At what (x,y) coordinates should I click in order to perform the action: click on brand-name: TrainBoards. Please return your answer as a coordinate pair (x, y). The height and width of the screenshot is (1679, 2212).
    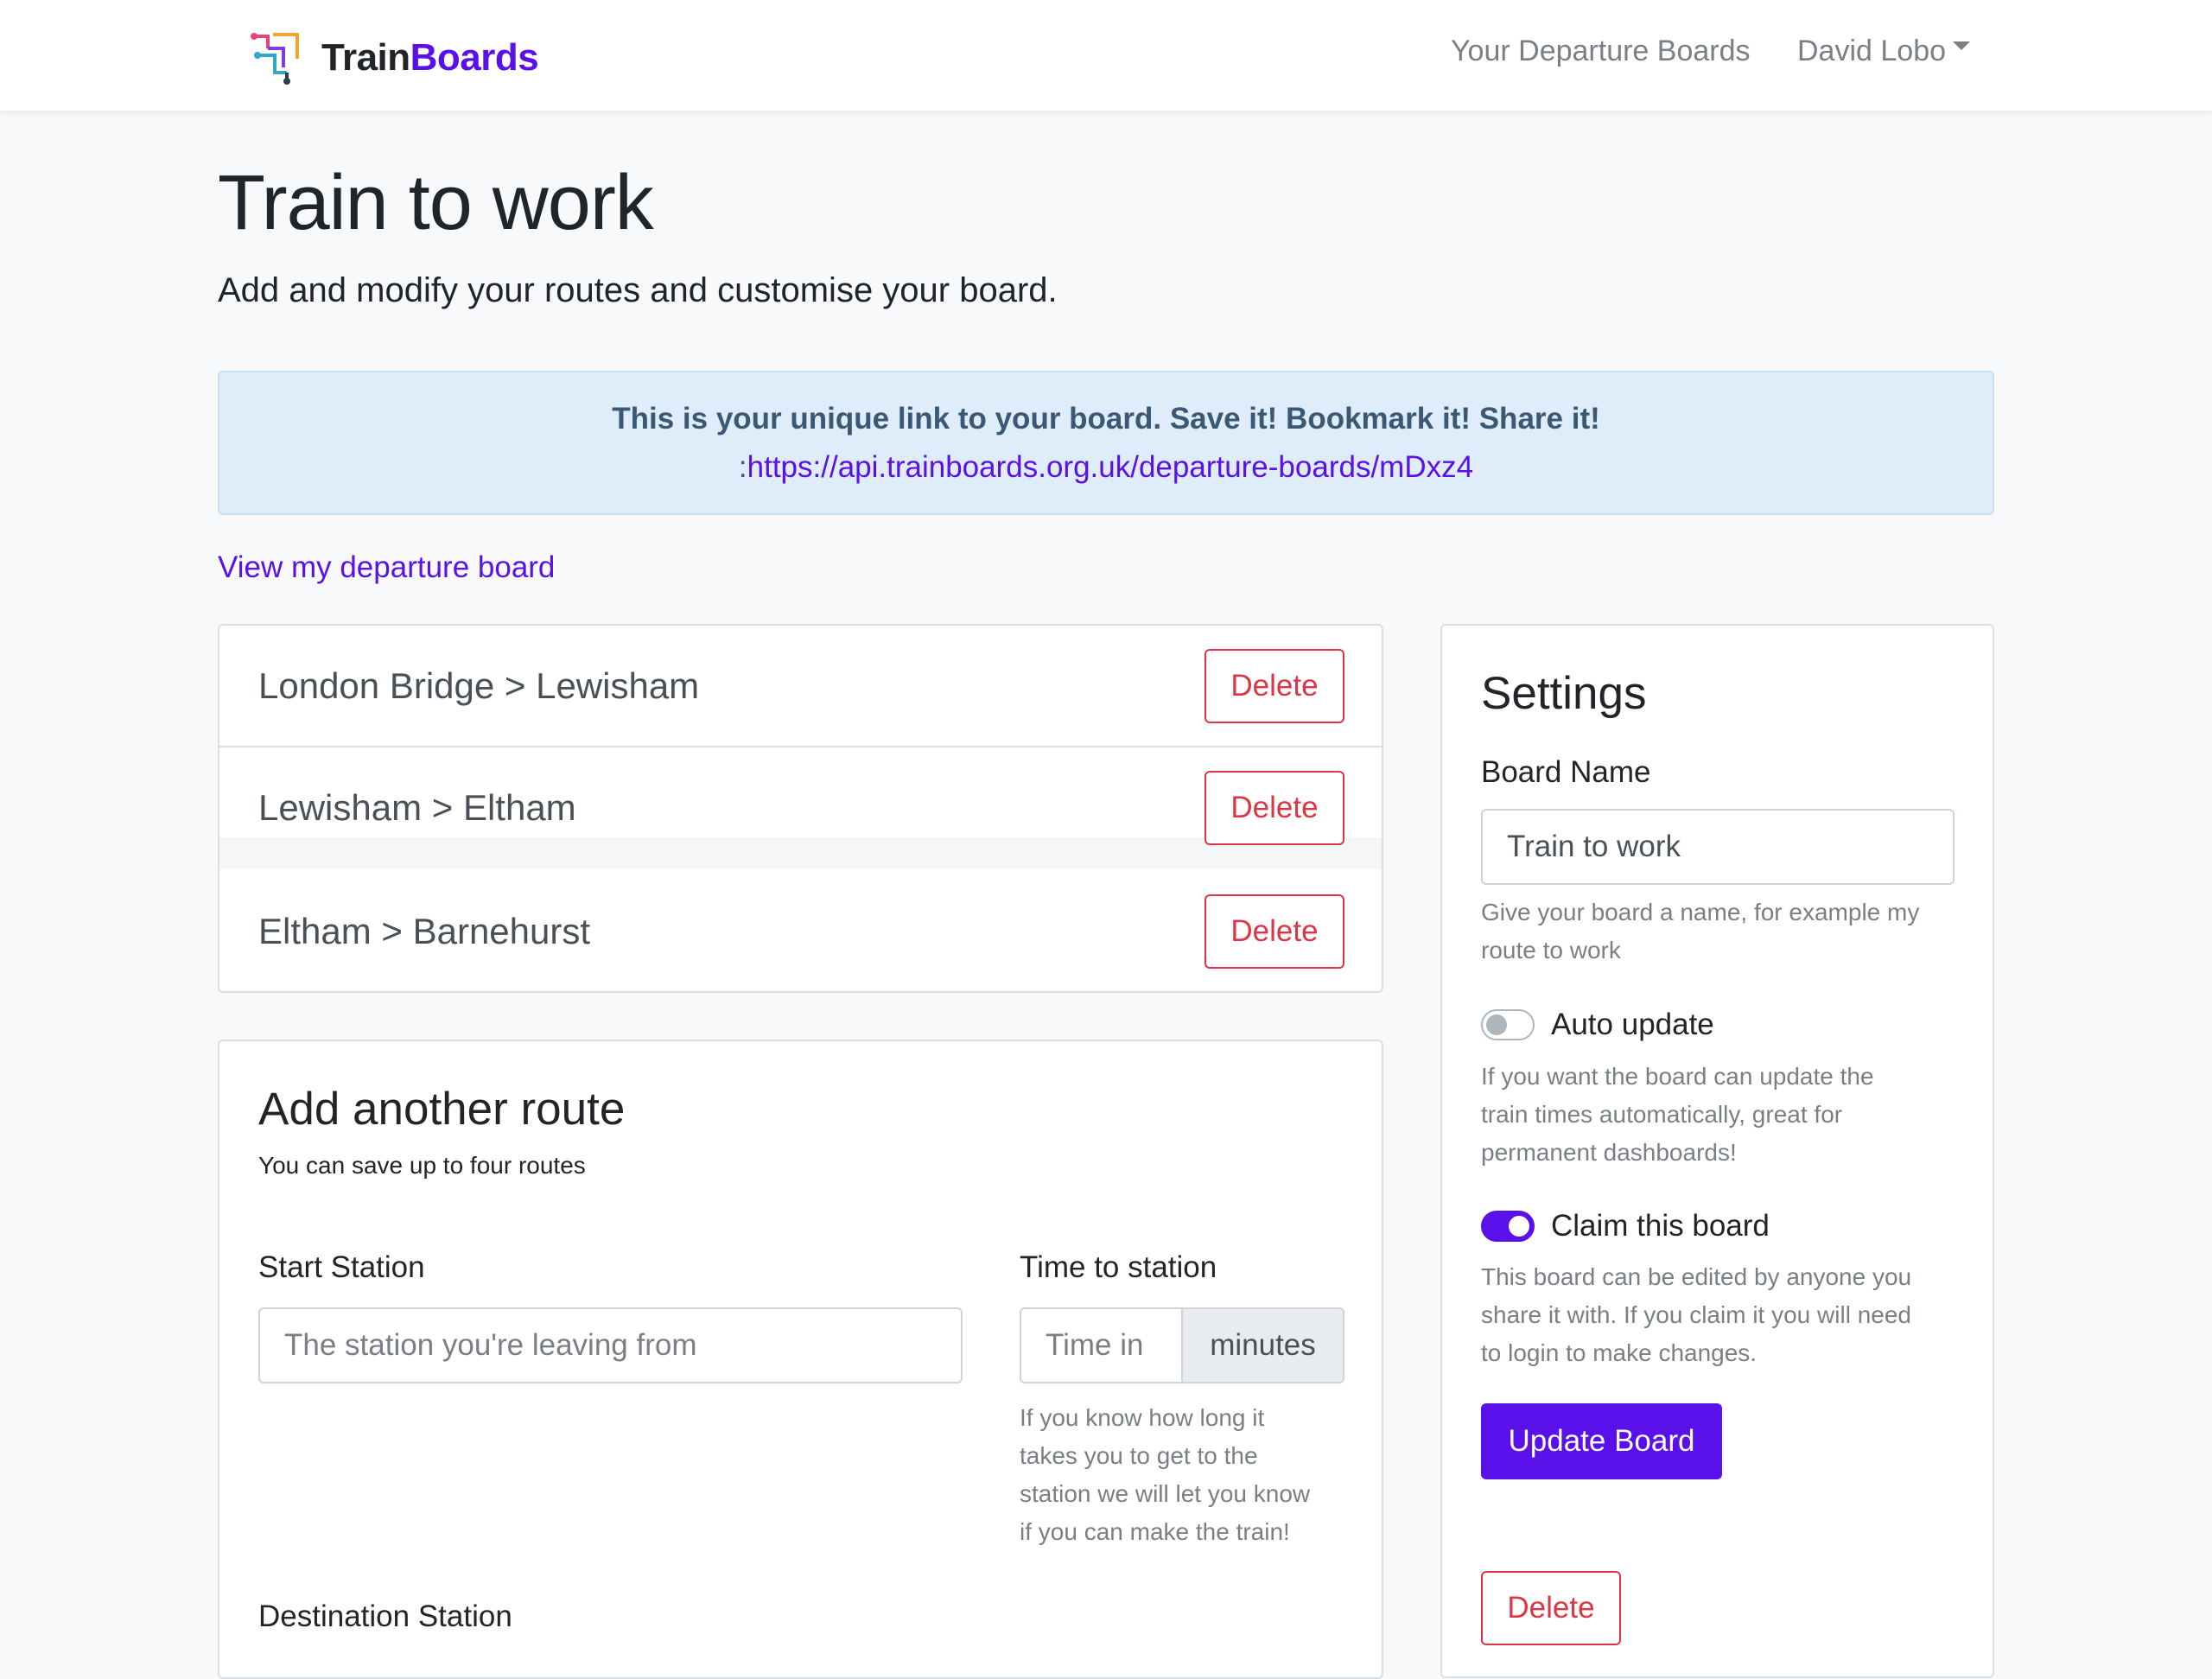
    Looking at the image, I should click on (430, 57).